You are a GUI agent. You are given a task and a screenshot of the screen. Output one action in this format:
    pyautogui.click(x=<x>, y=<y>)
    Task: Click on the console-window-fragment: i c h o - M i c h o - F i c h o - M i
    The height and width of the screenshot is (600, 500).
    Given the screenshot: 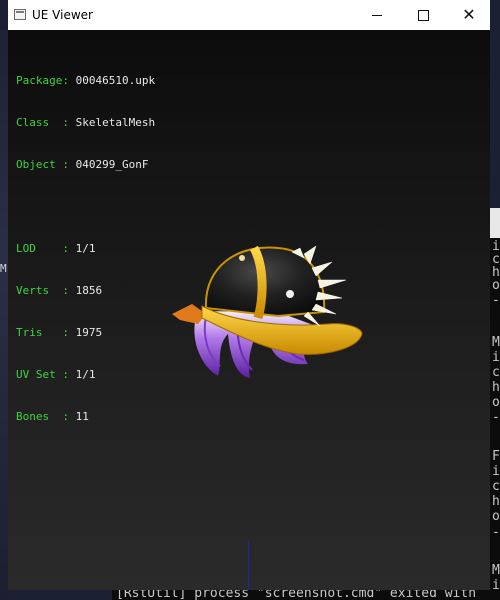 What is the action you would take?
    pyautogui.click(x=495, y=404)
    